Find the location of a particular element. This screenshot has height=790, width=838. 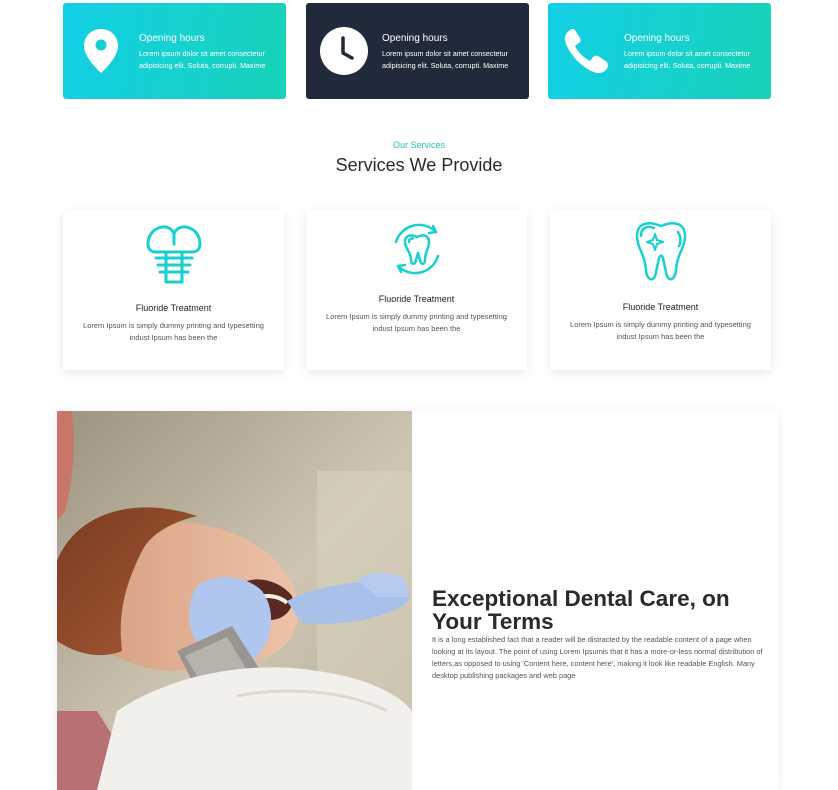

dental-implant-icon is located at coordinates (174, 257).